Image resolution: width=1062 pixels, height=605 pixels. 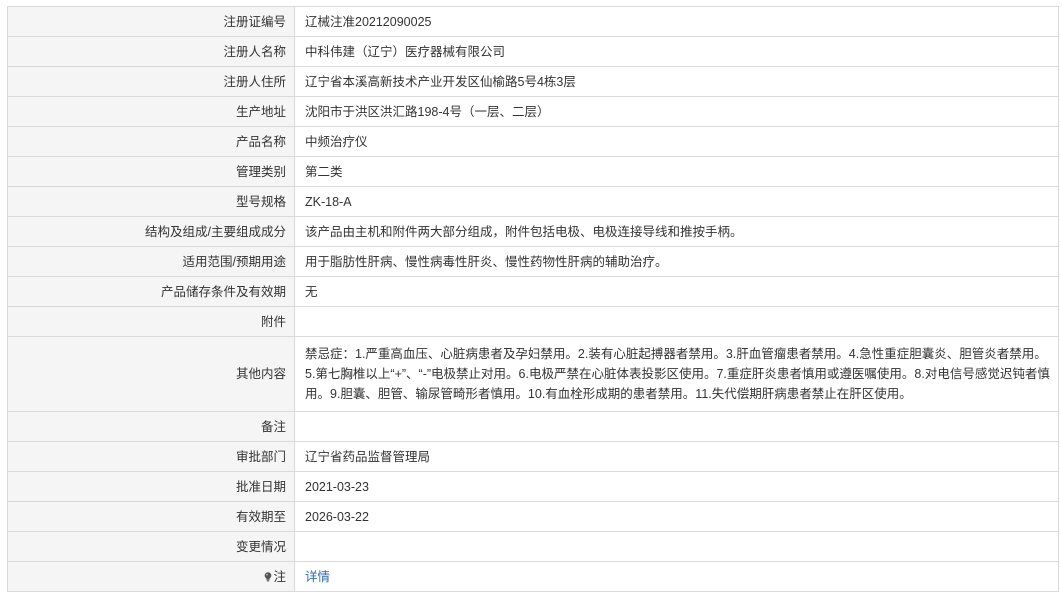 I want to click on row-label: 适用范围/预期用途, so click(x=151, y=261).